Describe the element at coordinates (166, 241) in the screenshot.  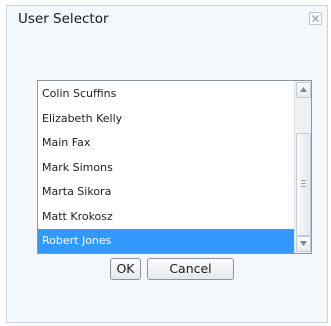
I see `user-list-item-robert-jones: Robert Jones` at that location.